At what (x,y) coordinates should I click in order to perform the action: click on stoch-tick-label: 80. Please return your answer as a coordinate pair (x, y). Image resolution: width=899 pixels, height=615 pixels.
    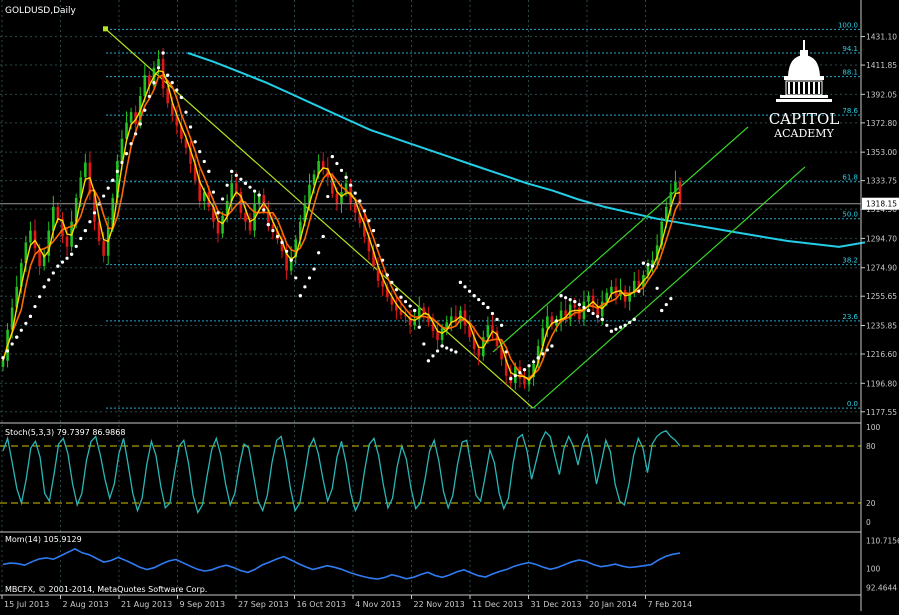
    Looking at the image, I should click on (871, 446).